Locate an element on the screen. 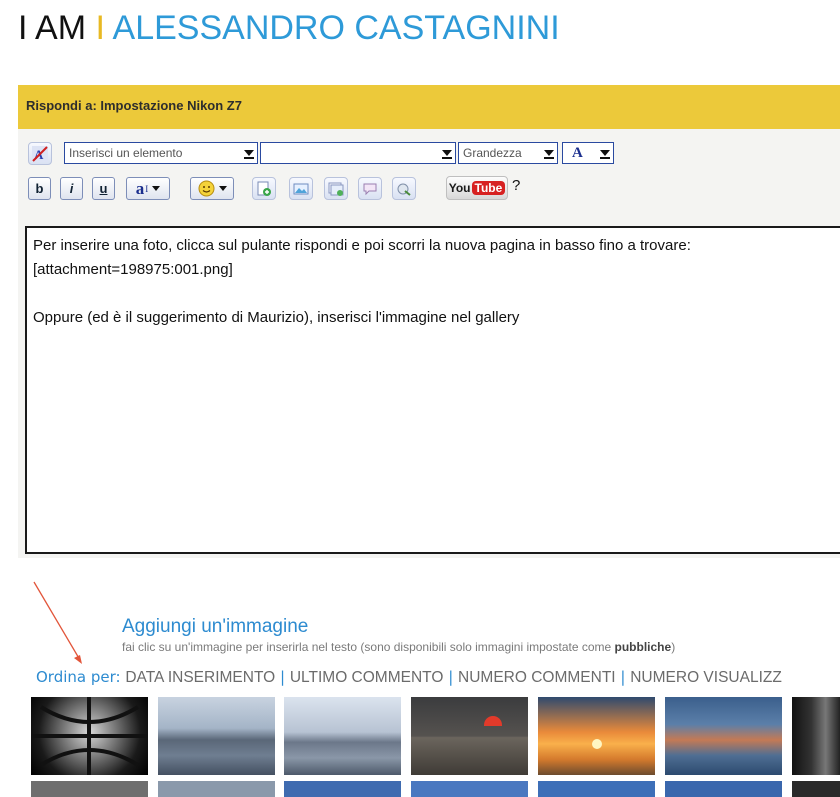 Image resolution: width=840 pixels, height=797 pixels. sort-label: Ordina per: is located at coordinates (78, 677).